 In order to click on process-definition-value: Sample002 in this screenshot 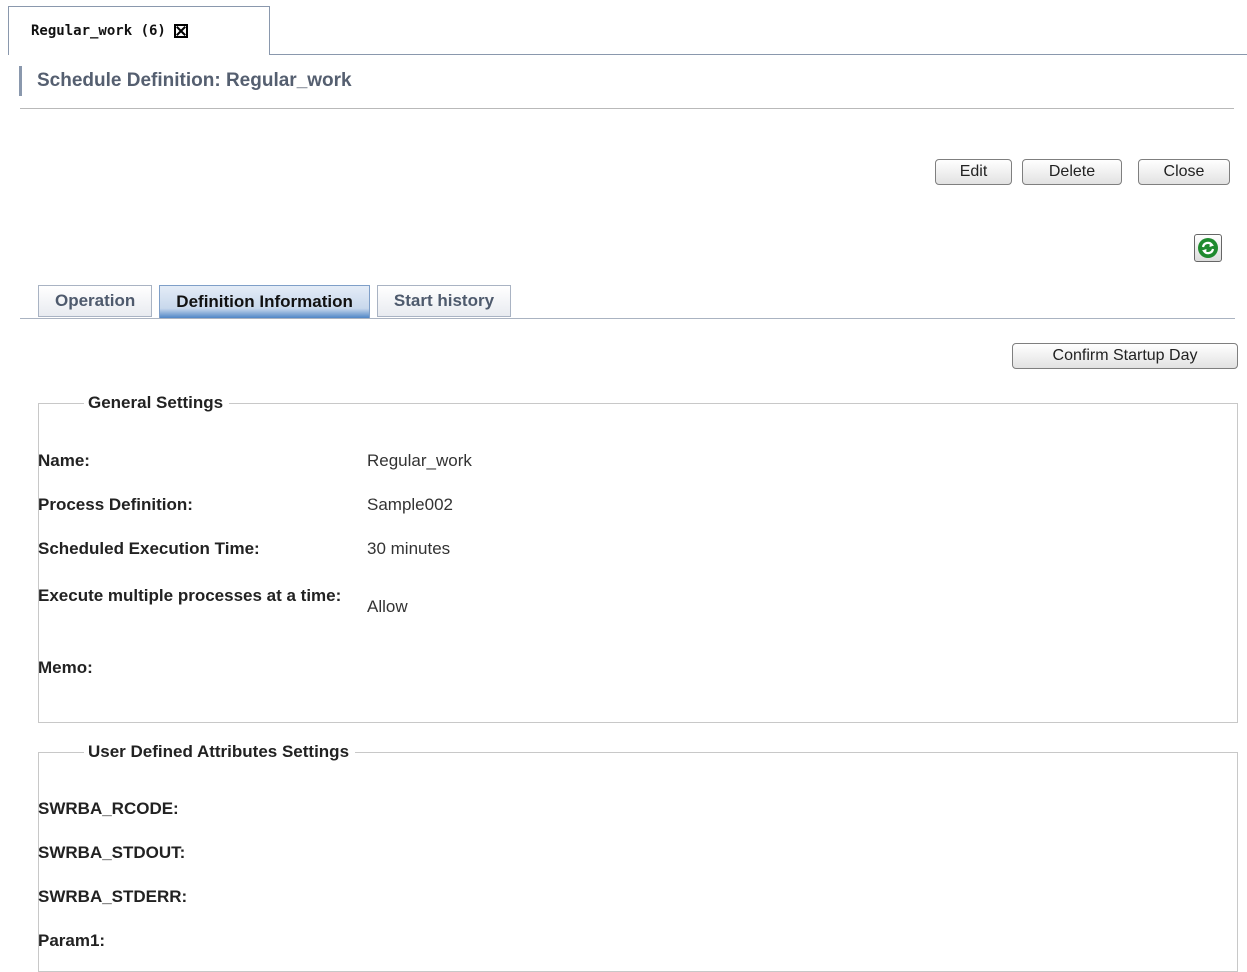, I will do `click(410, 504)`.